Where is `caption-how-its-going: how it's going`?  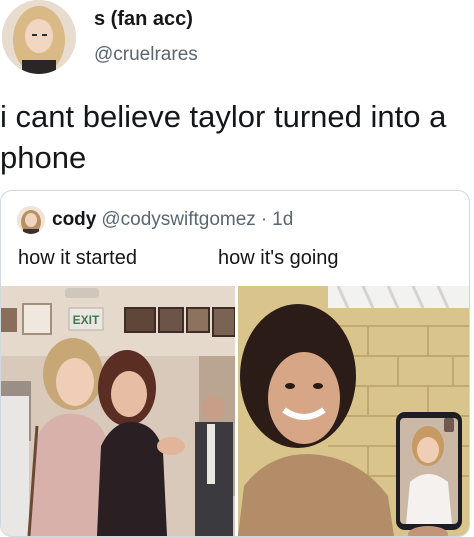 caption-how-its-going: how it's going is located at coordinates (278, 258).